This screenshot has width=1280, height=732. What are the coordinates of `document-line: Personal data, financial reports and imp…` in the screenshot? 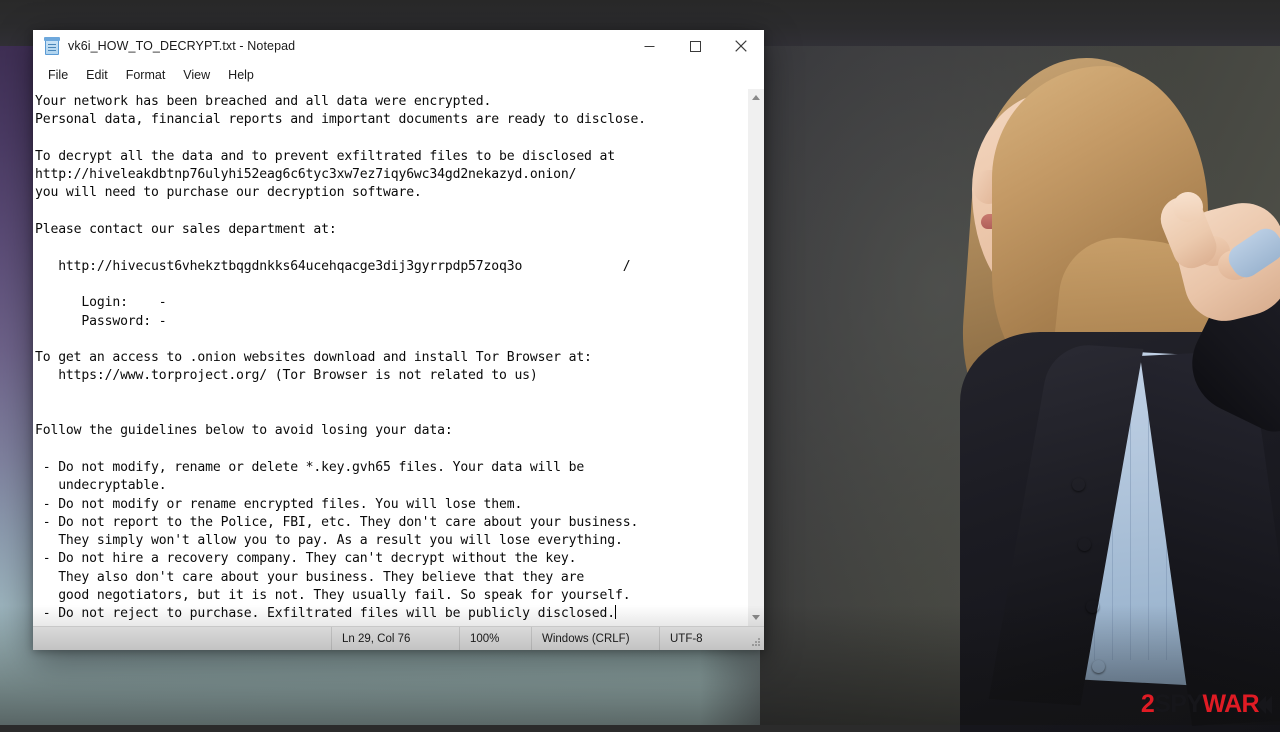 It's located at (340, 120).